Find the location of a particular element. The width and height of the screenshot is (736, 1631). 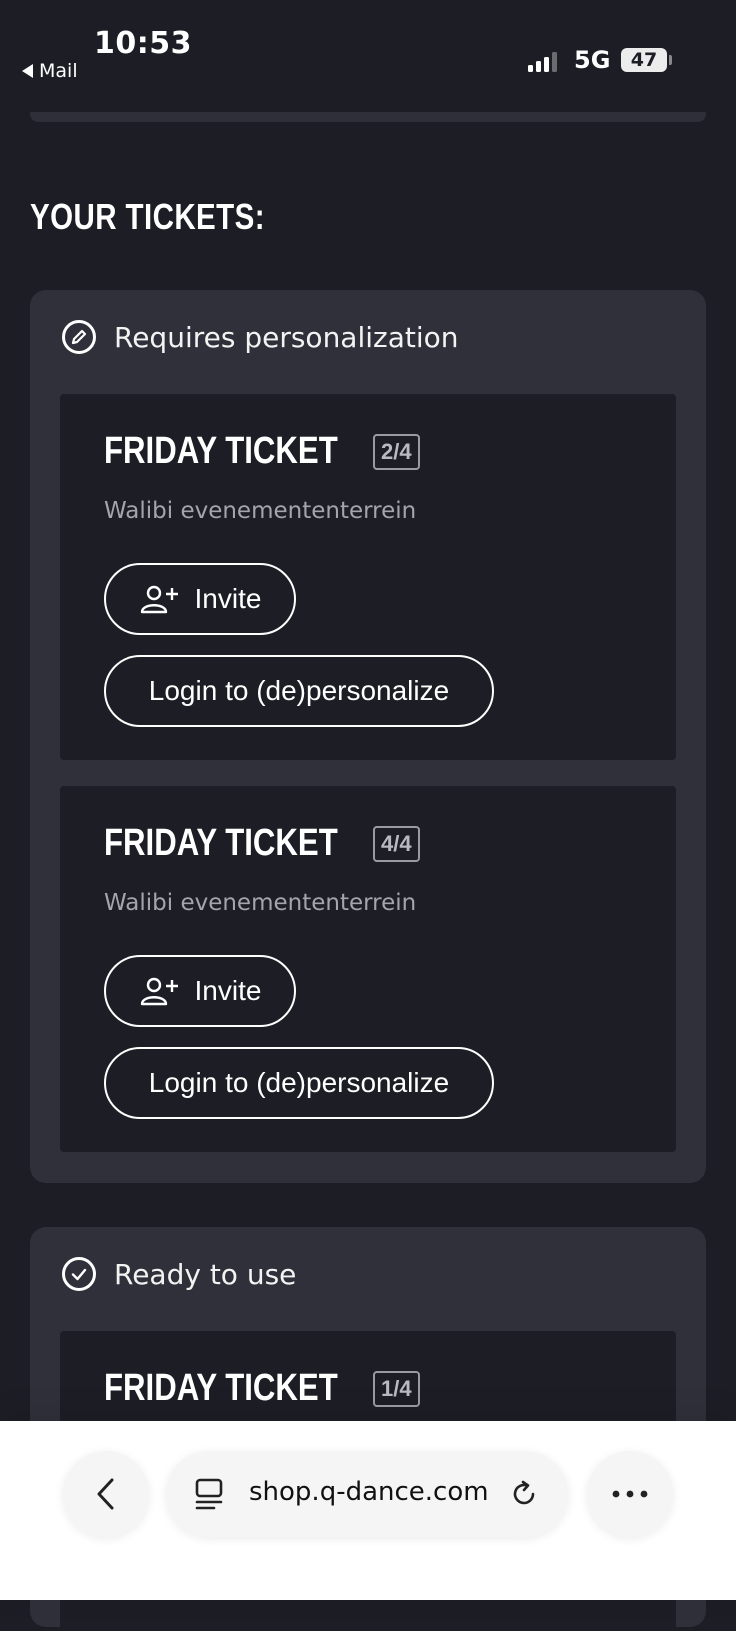

ticket-head: FRIDAY TICKET 1/4 is located at coordinates (262, 1388).